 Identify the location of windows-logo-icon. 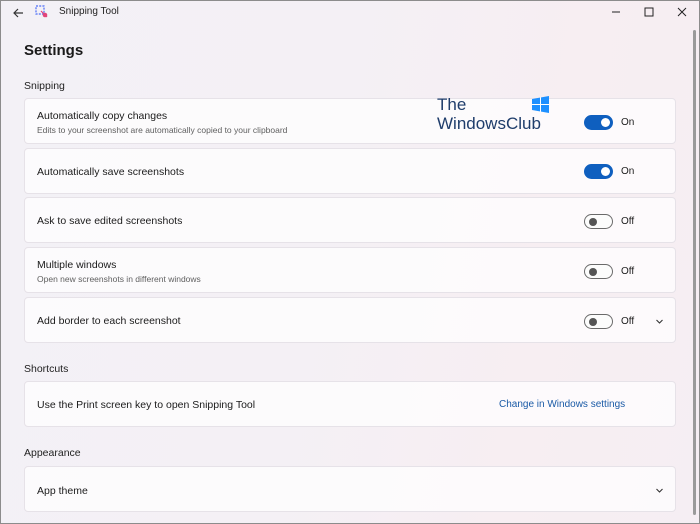
(540, 104).